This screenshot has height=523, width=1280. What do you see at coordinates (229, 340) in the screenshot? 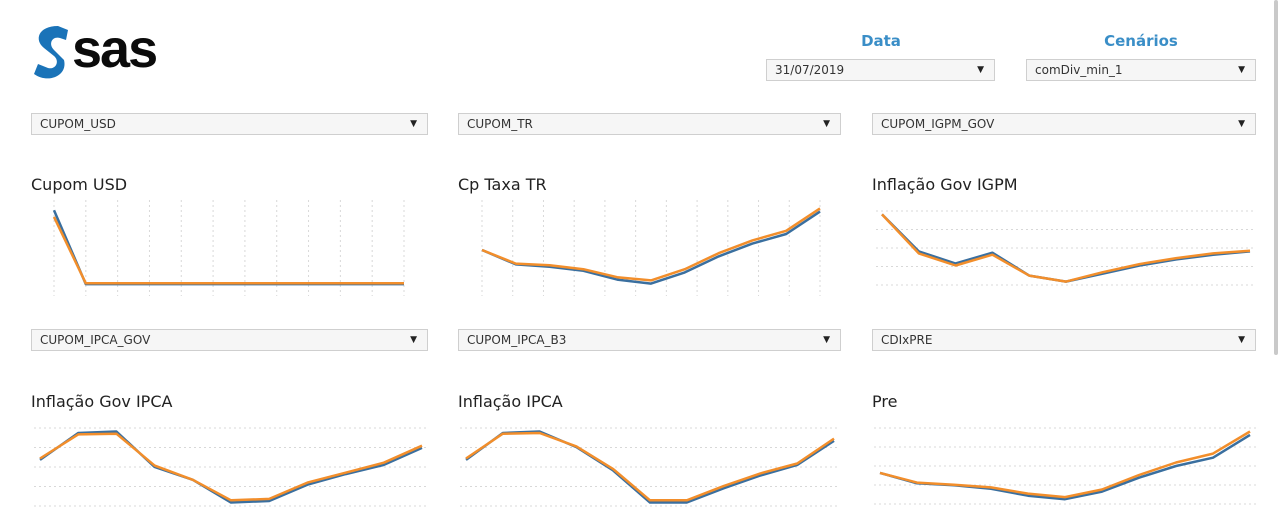
I see `panel-select-4: CUPOM_IPCA_GOV ▼` at bounding box center [229, 340].